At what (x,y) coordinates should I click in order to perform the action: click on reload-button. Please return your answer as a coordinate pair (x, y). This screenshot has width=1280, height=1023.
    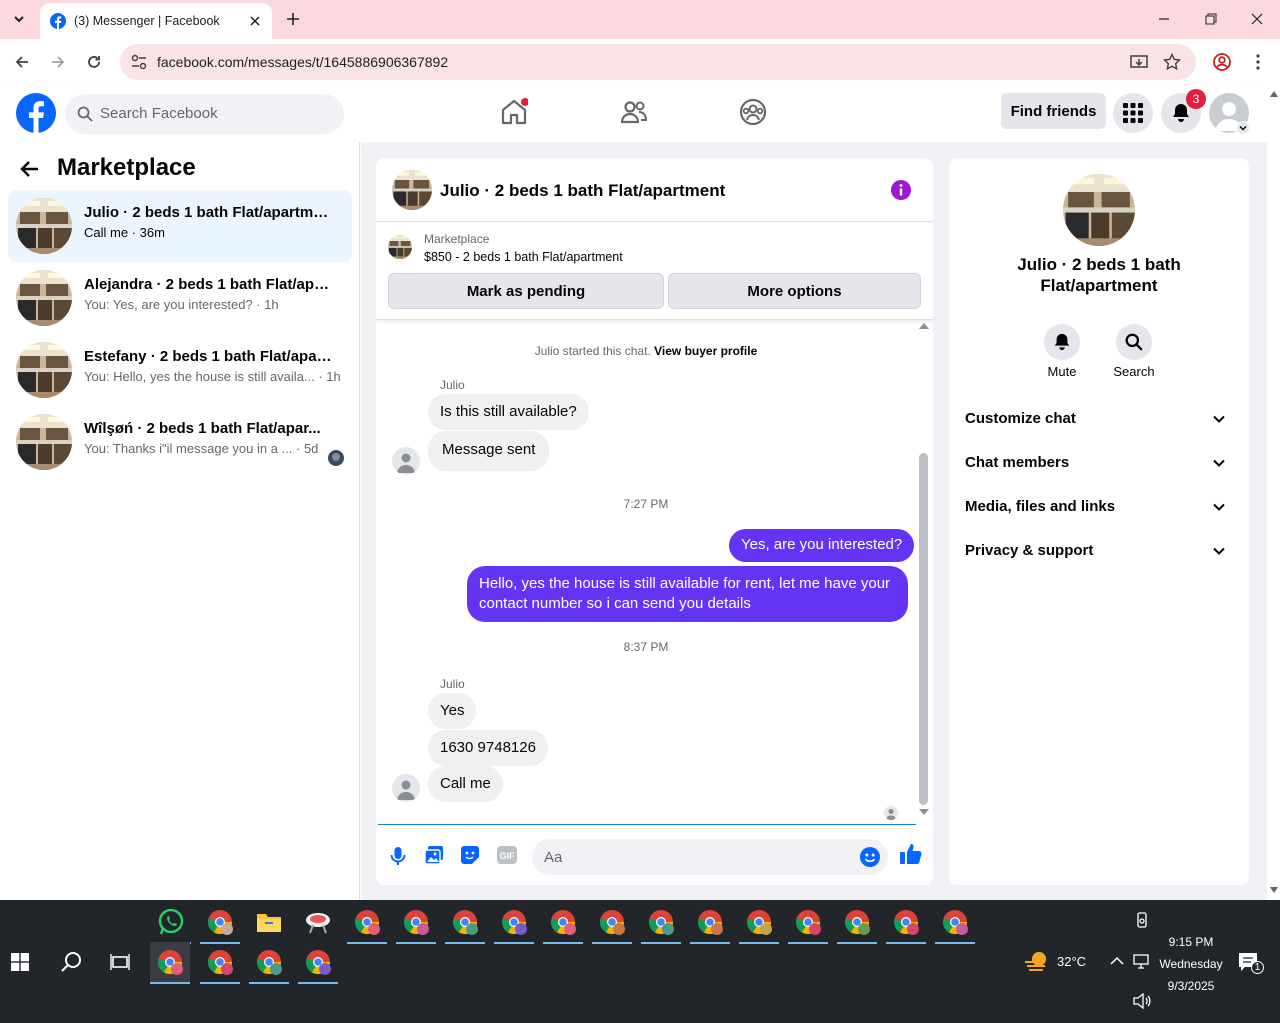
    Looking at the image, I should click on (94, 62).